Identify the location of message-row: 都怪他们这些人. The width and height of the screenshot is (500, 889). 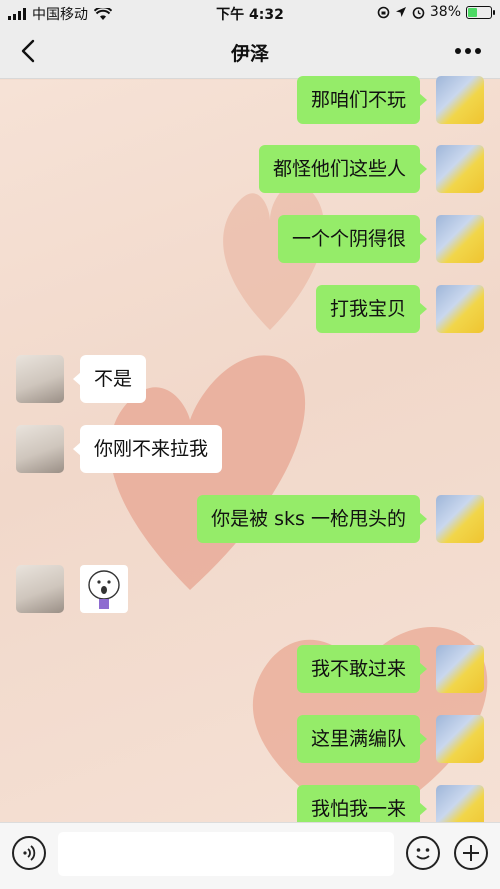
(250, 169).